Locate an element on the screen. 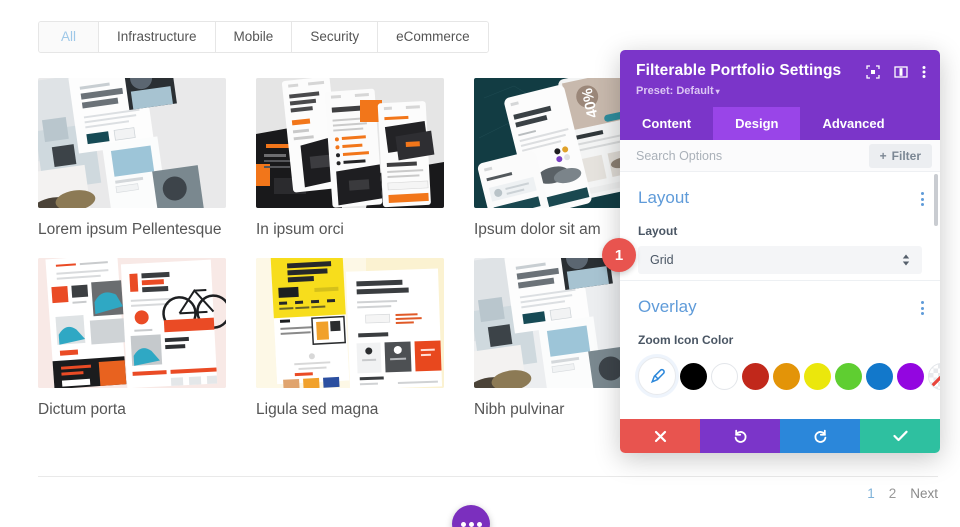 The width and height of the screenshot is (960, 527). portfolio-item: In ipsum orci is located at coordinates (350, 159).